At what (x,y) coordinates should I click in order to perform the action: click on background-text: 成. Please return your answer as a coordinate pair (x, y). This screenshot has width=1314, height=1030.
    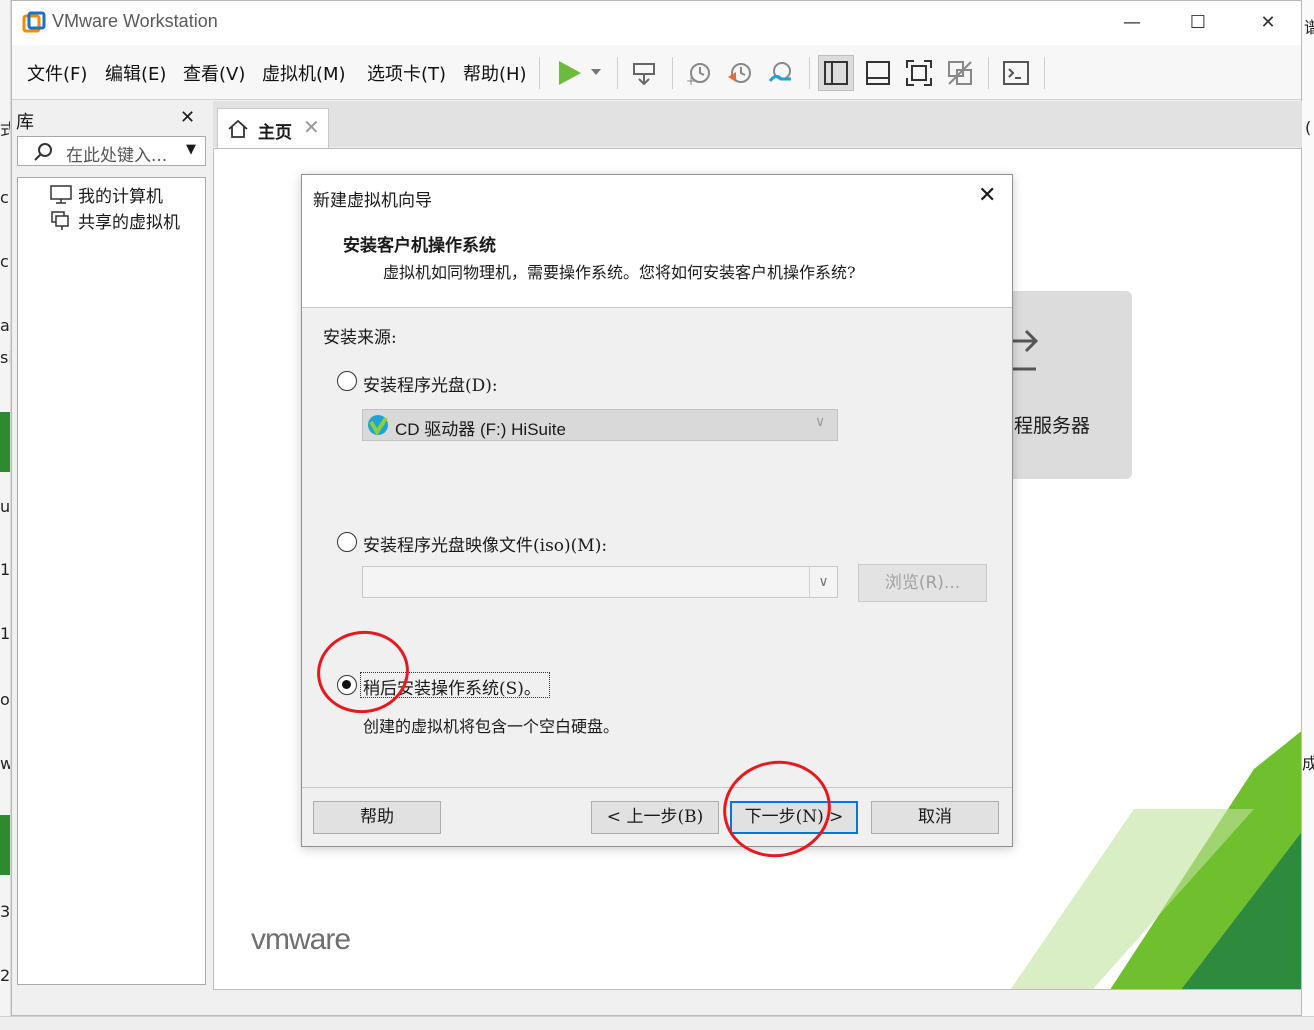
    Looking at the image, I should click on (1308, 763).